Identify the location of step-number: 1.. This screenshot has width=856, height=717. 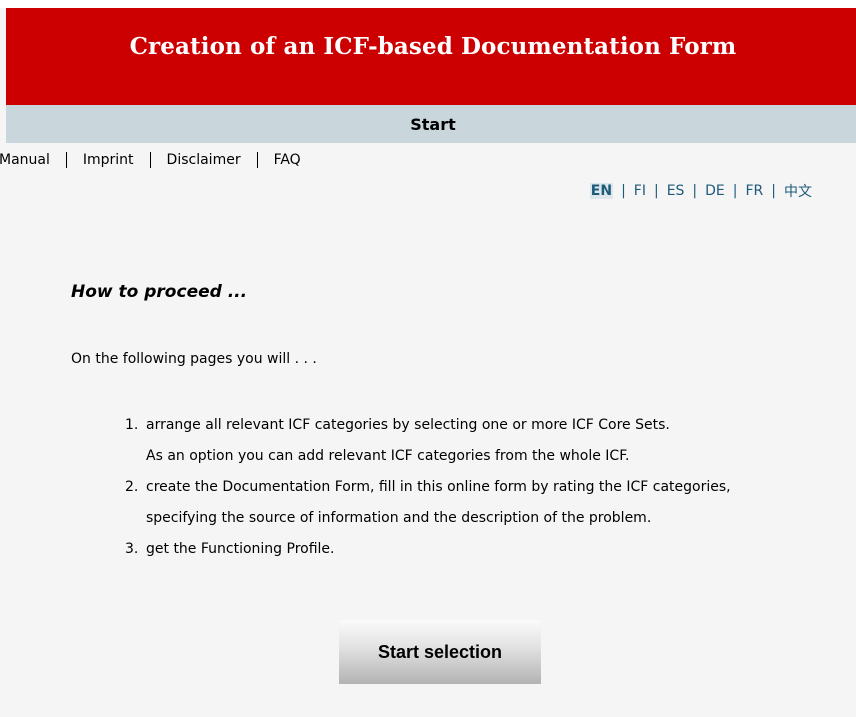
(132, 425).